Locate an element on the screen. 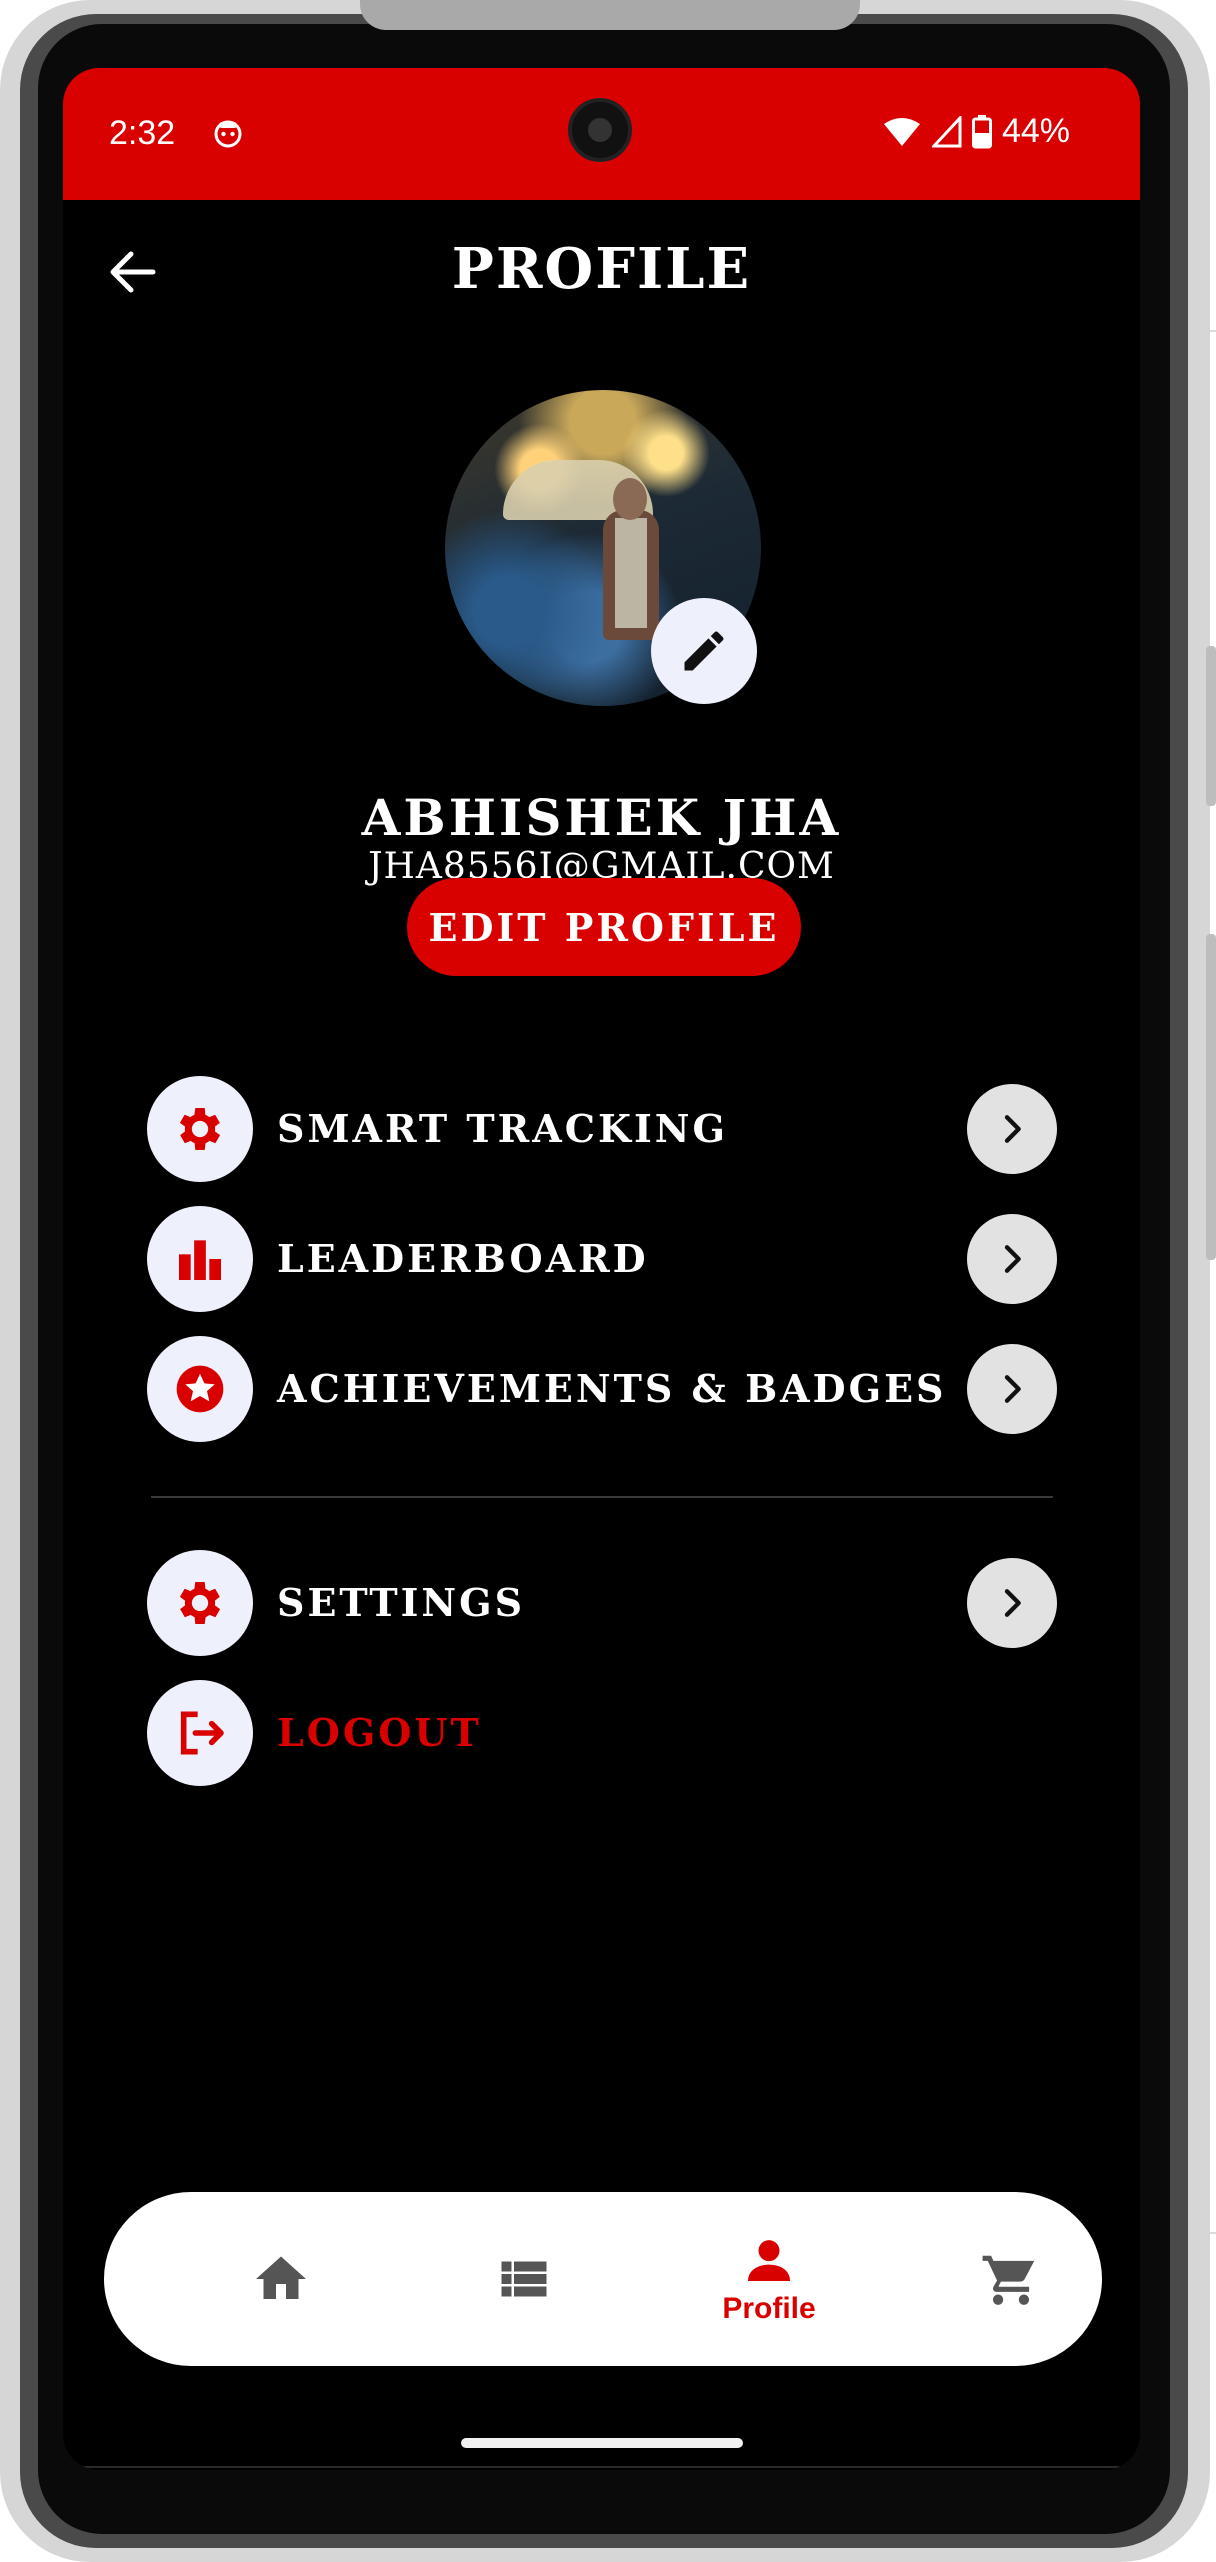 This screenshot has height=2562, width=1216. device-speaker is located at coordinates (610, 15).